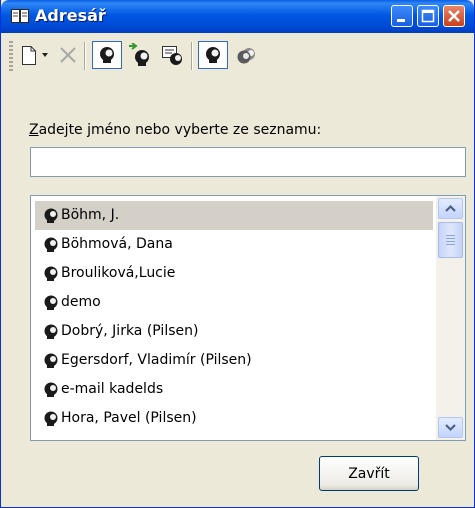  Describe the element at coordinates (118, 273) in the screenshot. I see `contact-name: Brouliková,Lucie` at that location.